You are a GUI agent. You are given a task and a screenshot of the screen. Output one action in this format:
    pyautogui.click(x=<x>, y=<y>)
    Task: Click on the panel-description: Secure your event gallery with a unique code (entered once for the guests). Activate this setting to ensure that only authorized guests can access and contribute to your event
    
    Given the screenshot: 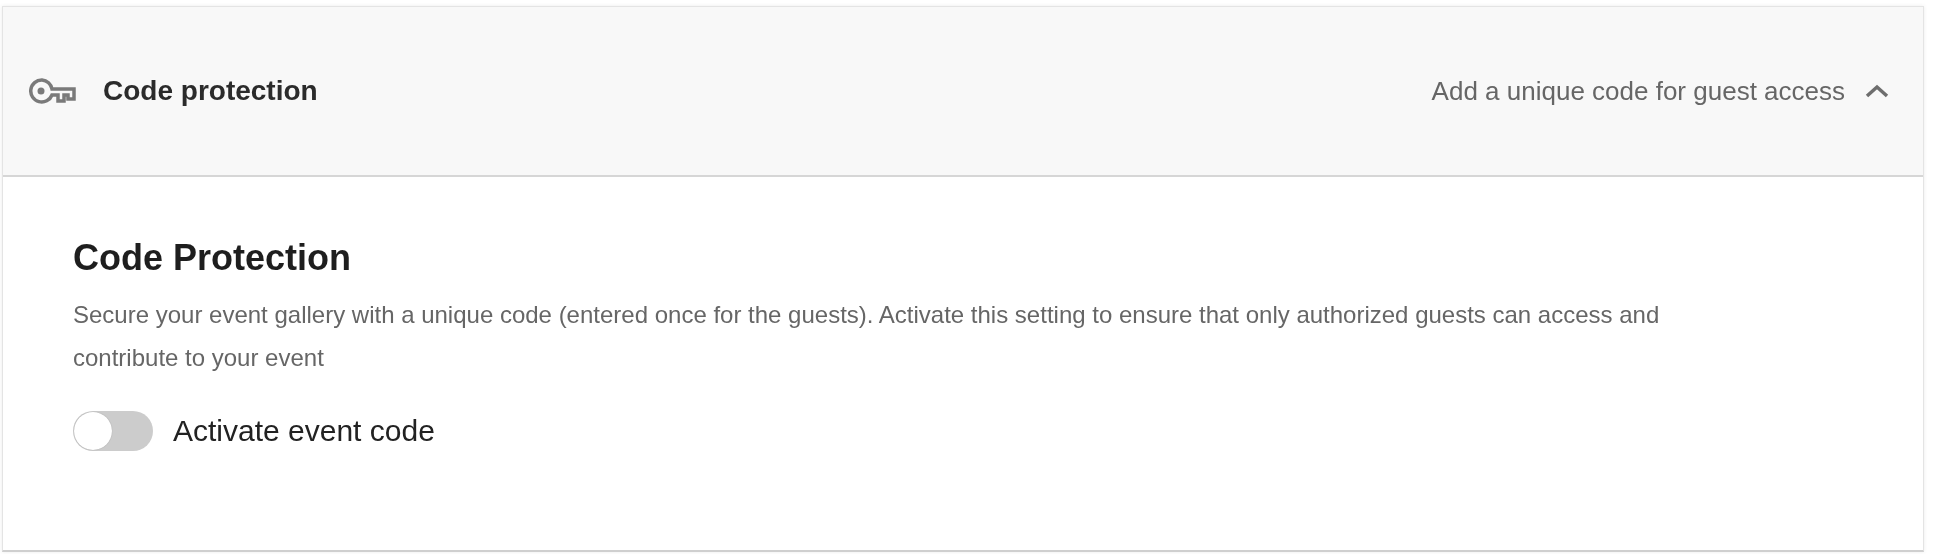 What is the action you would take?
    pyautogui.click(x=867, y=336)
    